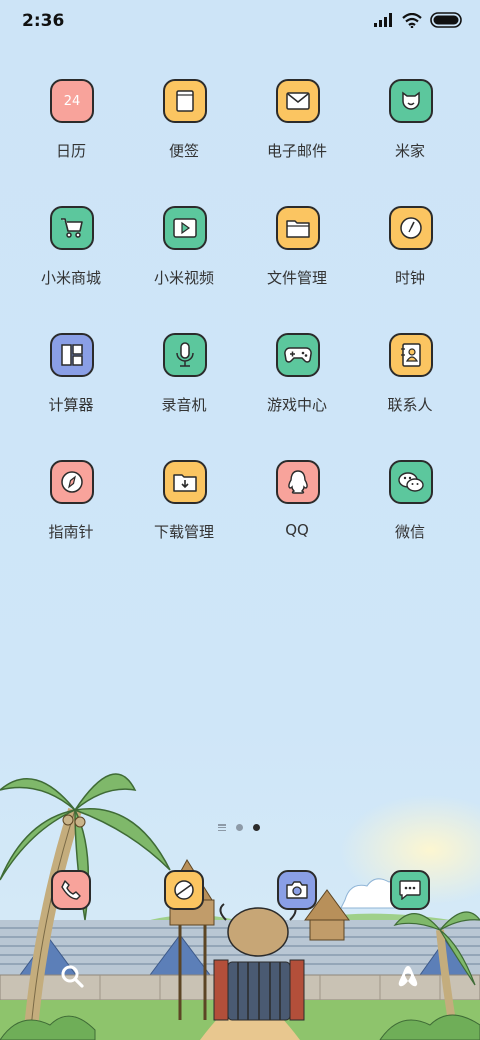 The width and height of the screenshot is (480, 1040). What do you see at coordinates (408, 976) in the screenshot?
I see `airbnb-icon` at bounding box center [408, 976].